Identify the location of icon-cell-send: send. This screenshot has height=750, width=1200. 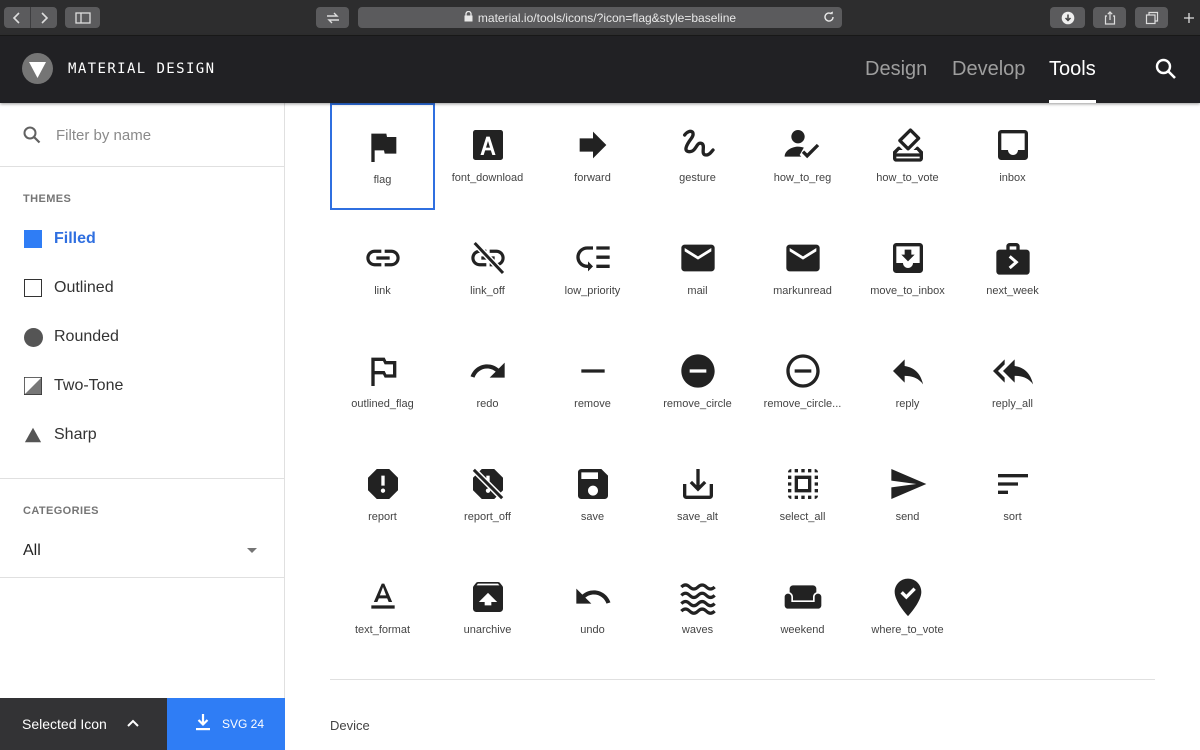
(907, 495).